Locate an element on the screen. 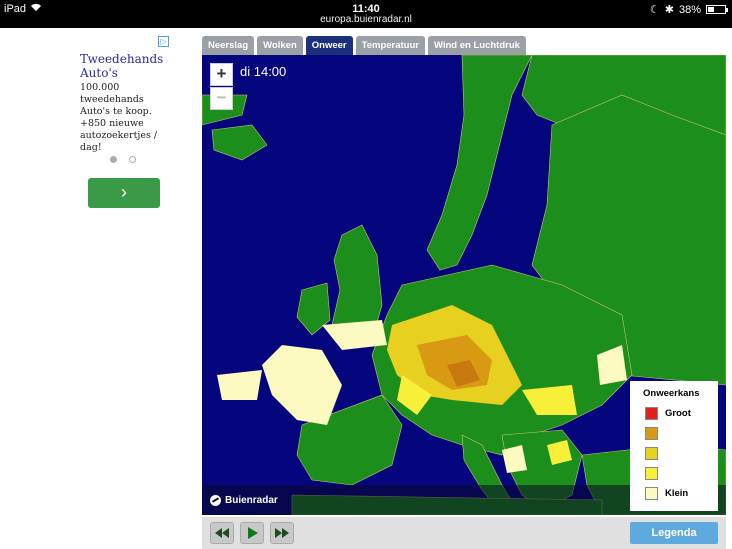 The width and height of the screenshot is (732, 549). ad-title: Tweedehands Auto's is located at coordinates (127, 66).